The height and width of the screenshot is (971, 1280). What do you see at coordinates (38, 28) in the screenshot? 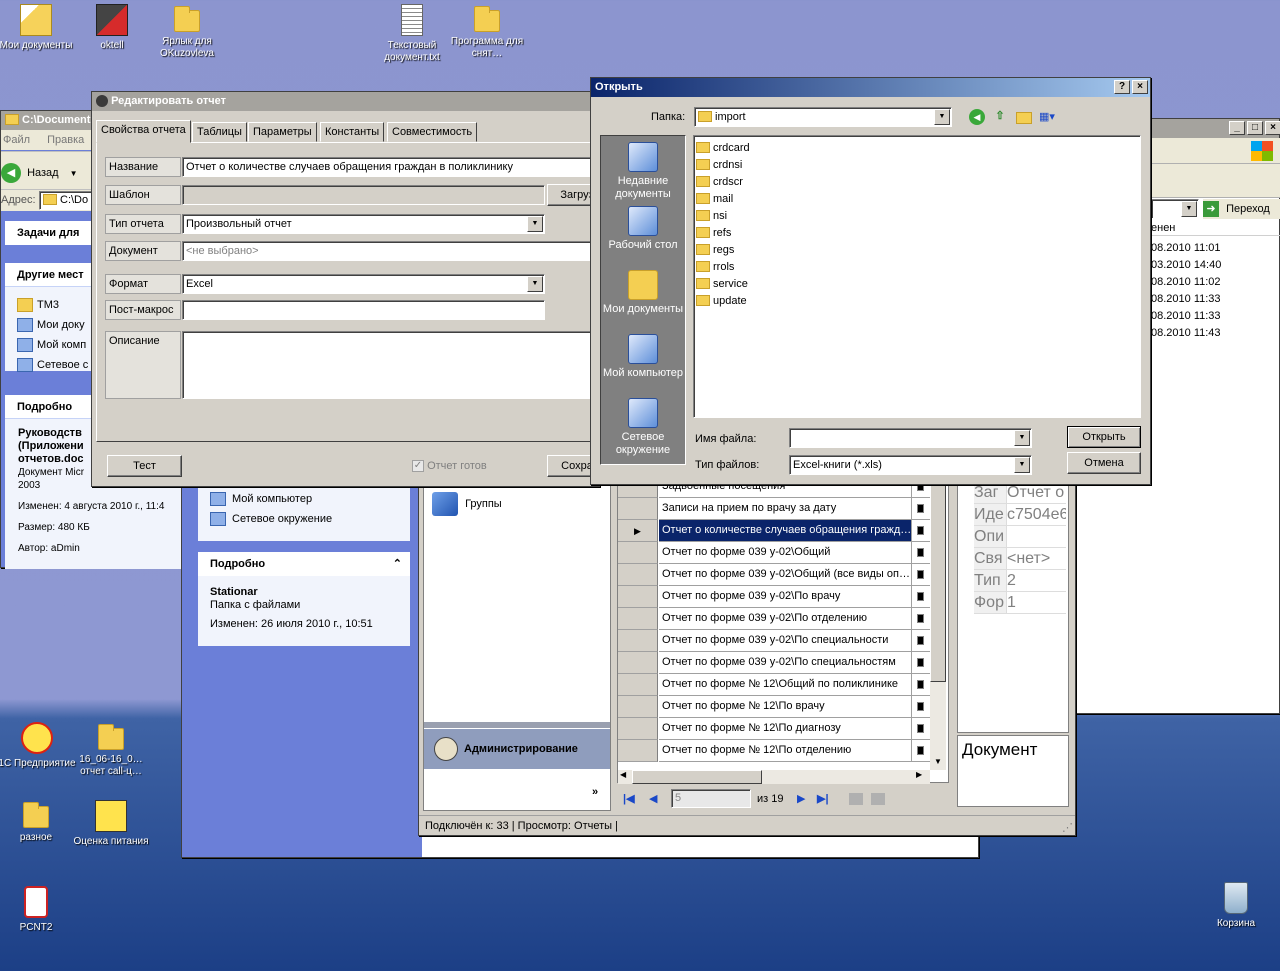
I see `desktop-icon-my-documents: Мои документы` at bounding box center [38, 28].